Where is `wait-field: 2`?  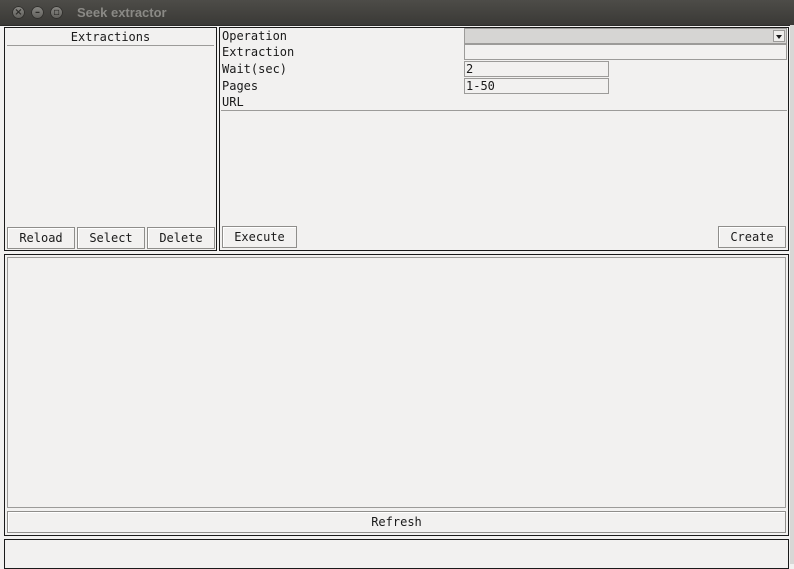
wait-field: 2 is located at coordinates (536, 69).